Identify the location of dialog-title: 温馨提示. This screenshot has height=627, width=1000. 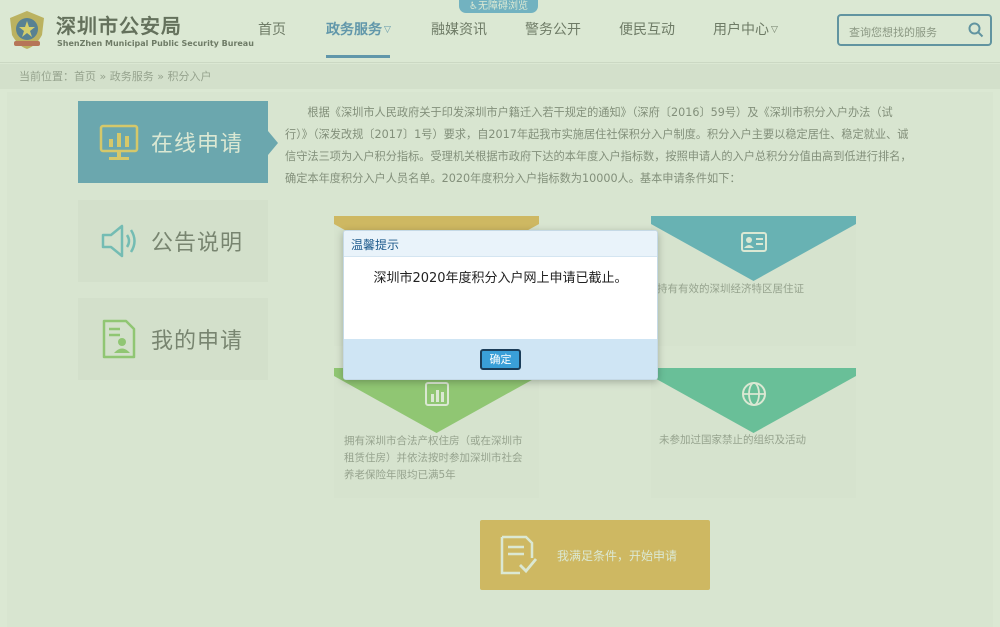
(375, 245).